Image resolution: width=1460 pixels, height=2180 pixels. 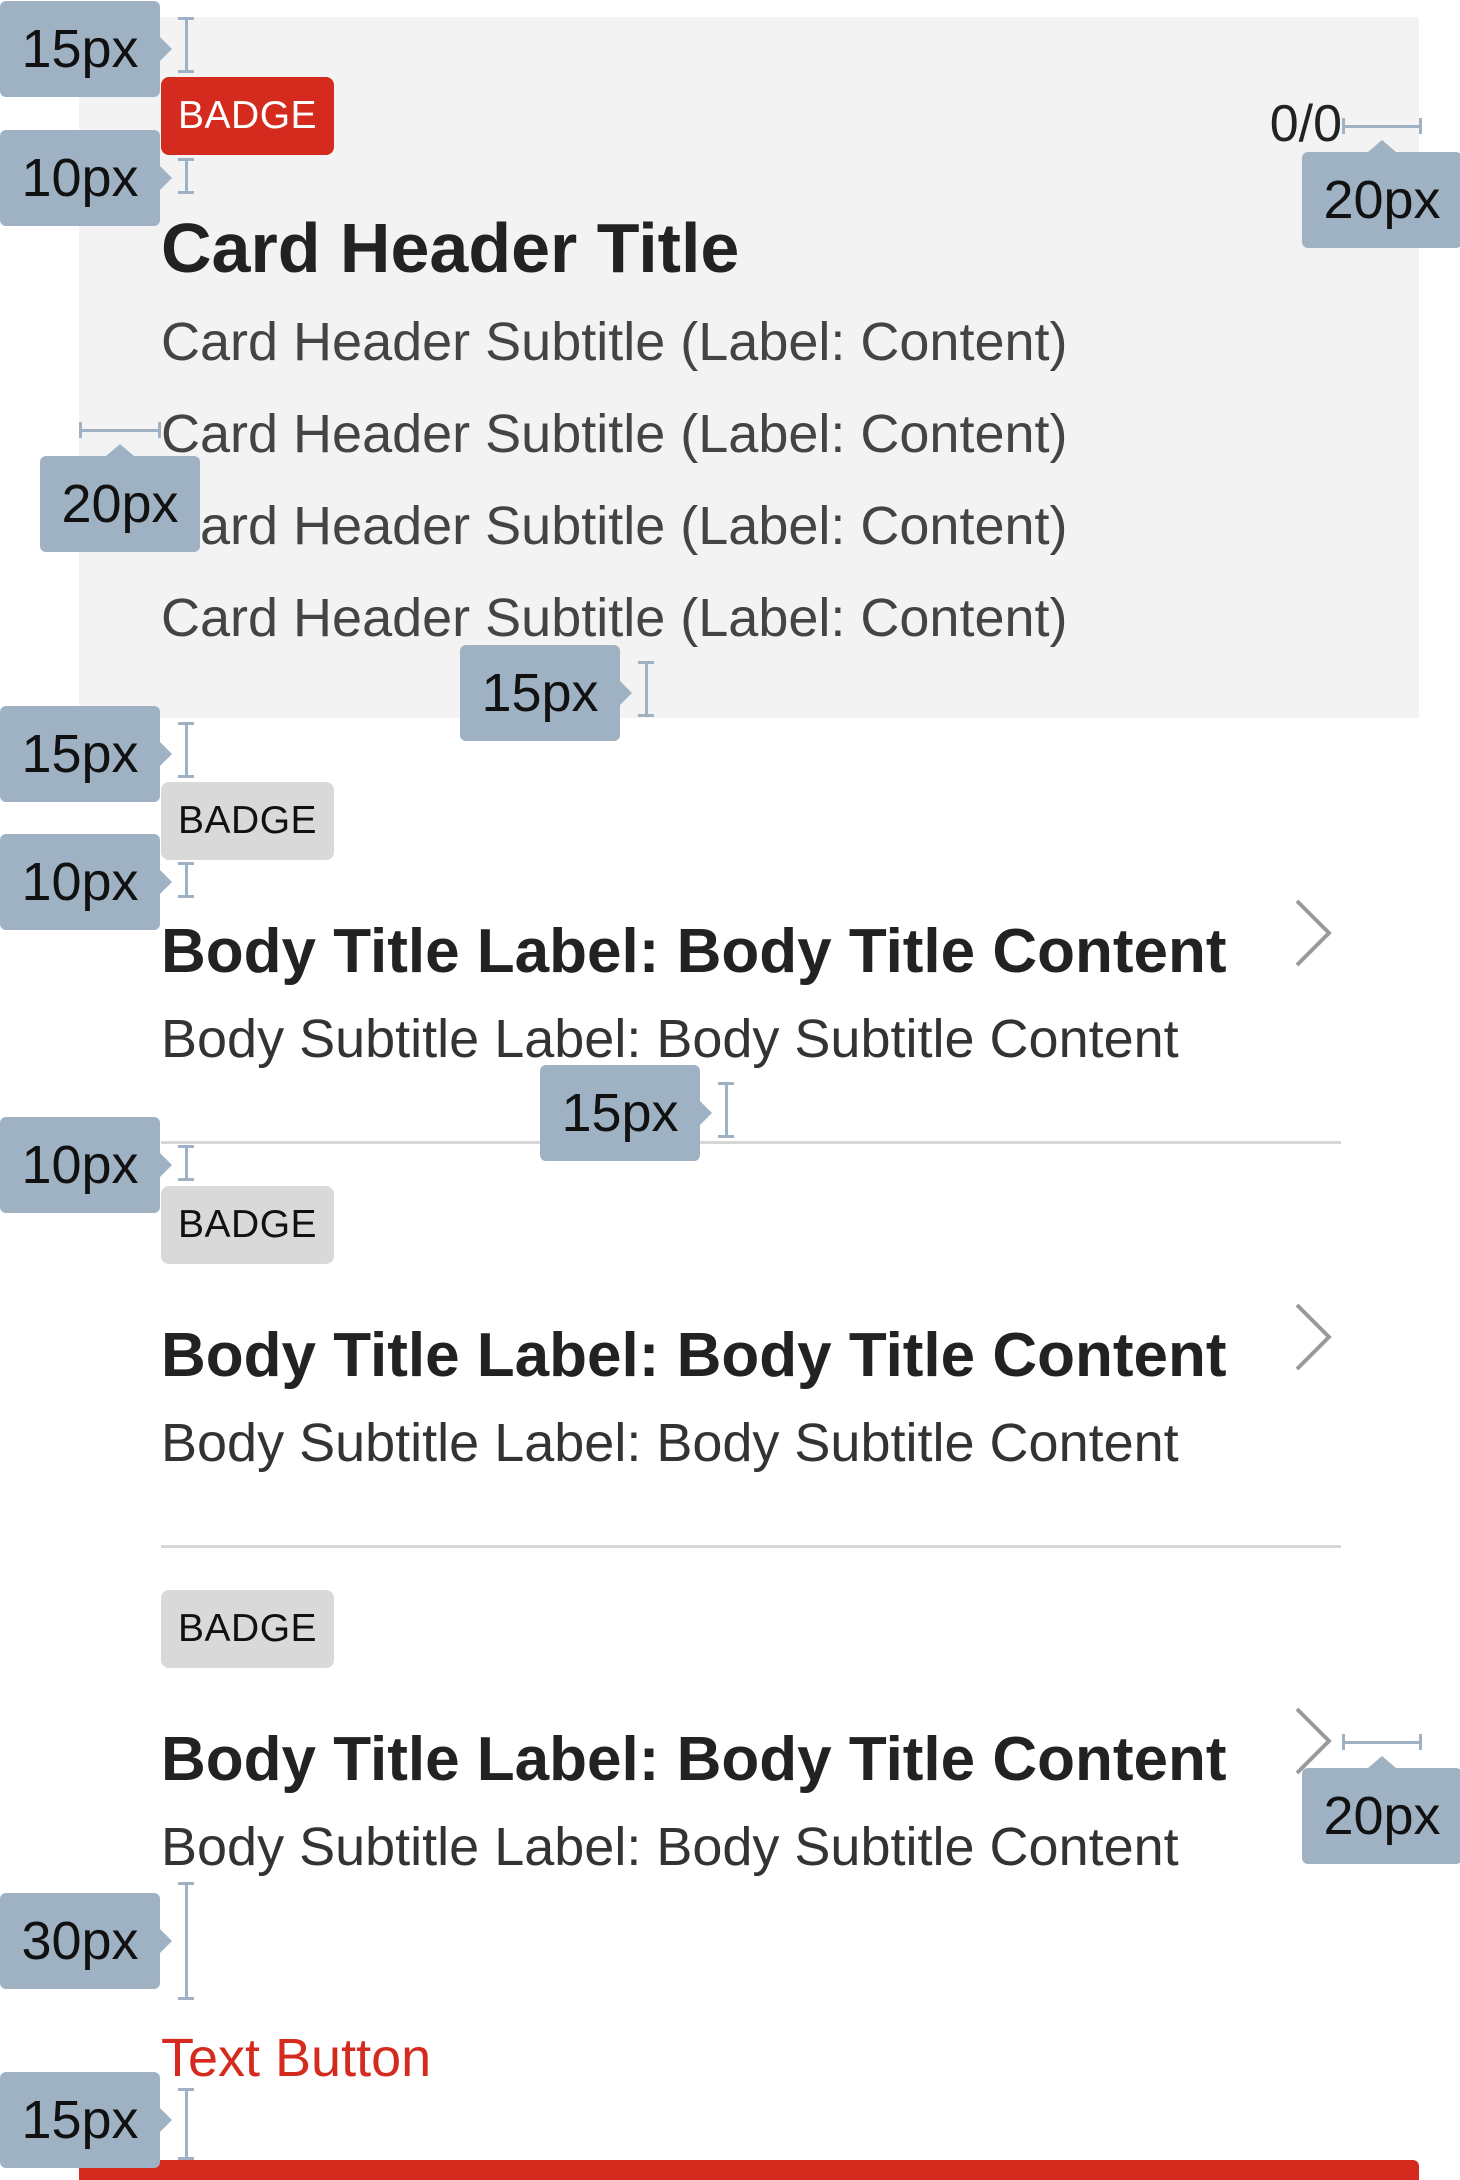 What do you see at coordinates (86, 1941) in the screenshot?
I see `spacing-annotation: 30px` at bounding box center [86, 1941].